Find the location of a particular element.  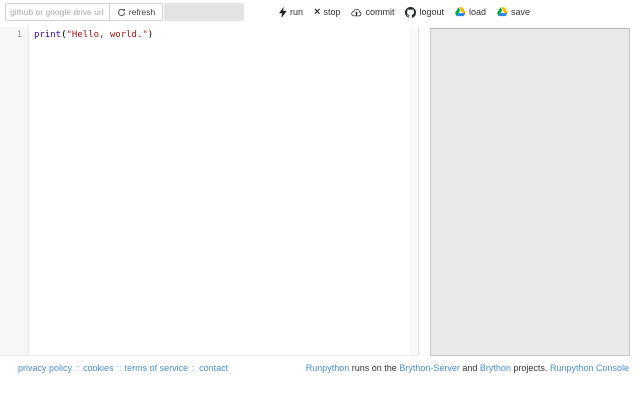

privacy-policy-link: privacy policy is located at coordinates (45, 368).